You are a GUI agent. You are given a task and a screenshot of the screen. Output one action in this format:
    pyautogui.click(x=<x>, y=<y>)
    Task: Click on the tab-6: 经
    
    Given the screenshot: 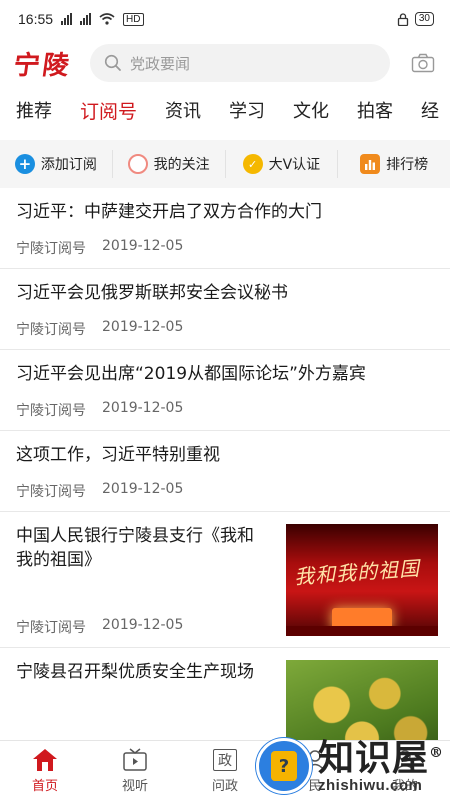 What is the action you would take?
    pyautogui.click(x=430, y=110)
    